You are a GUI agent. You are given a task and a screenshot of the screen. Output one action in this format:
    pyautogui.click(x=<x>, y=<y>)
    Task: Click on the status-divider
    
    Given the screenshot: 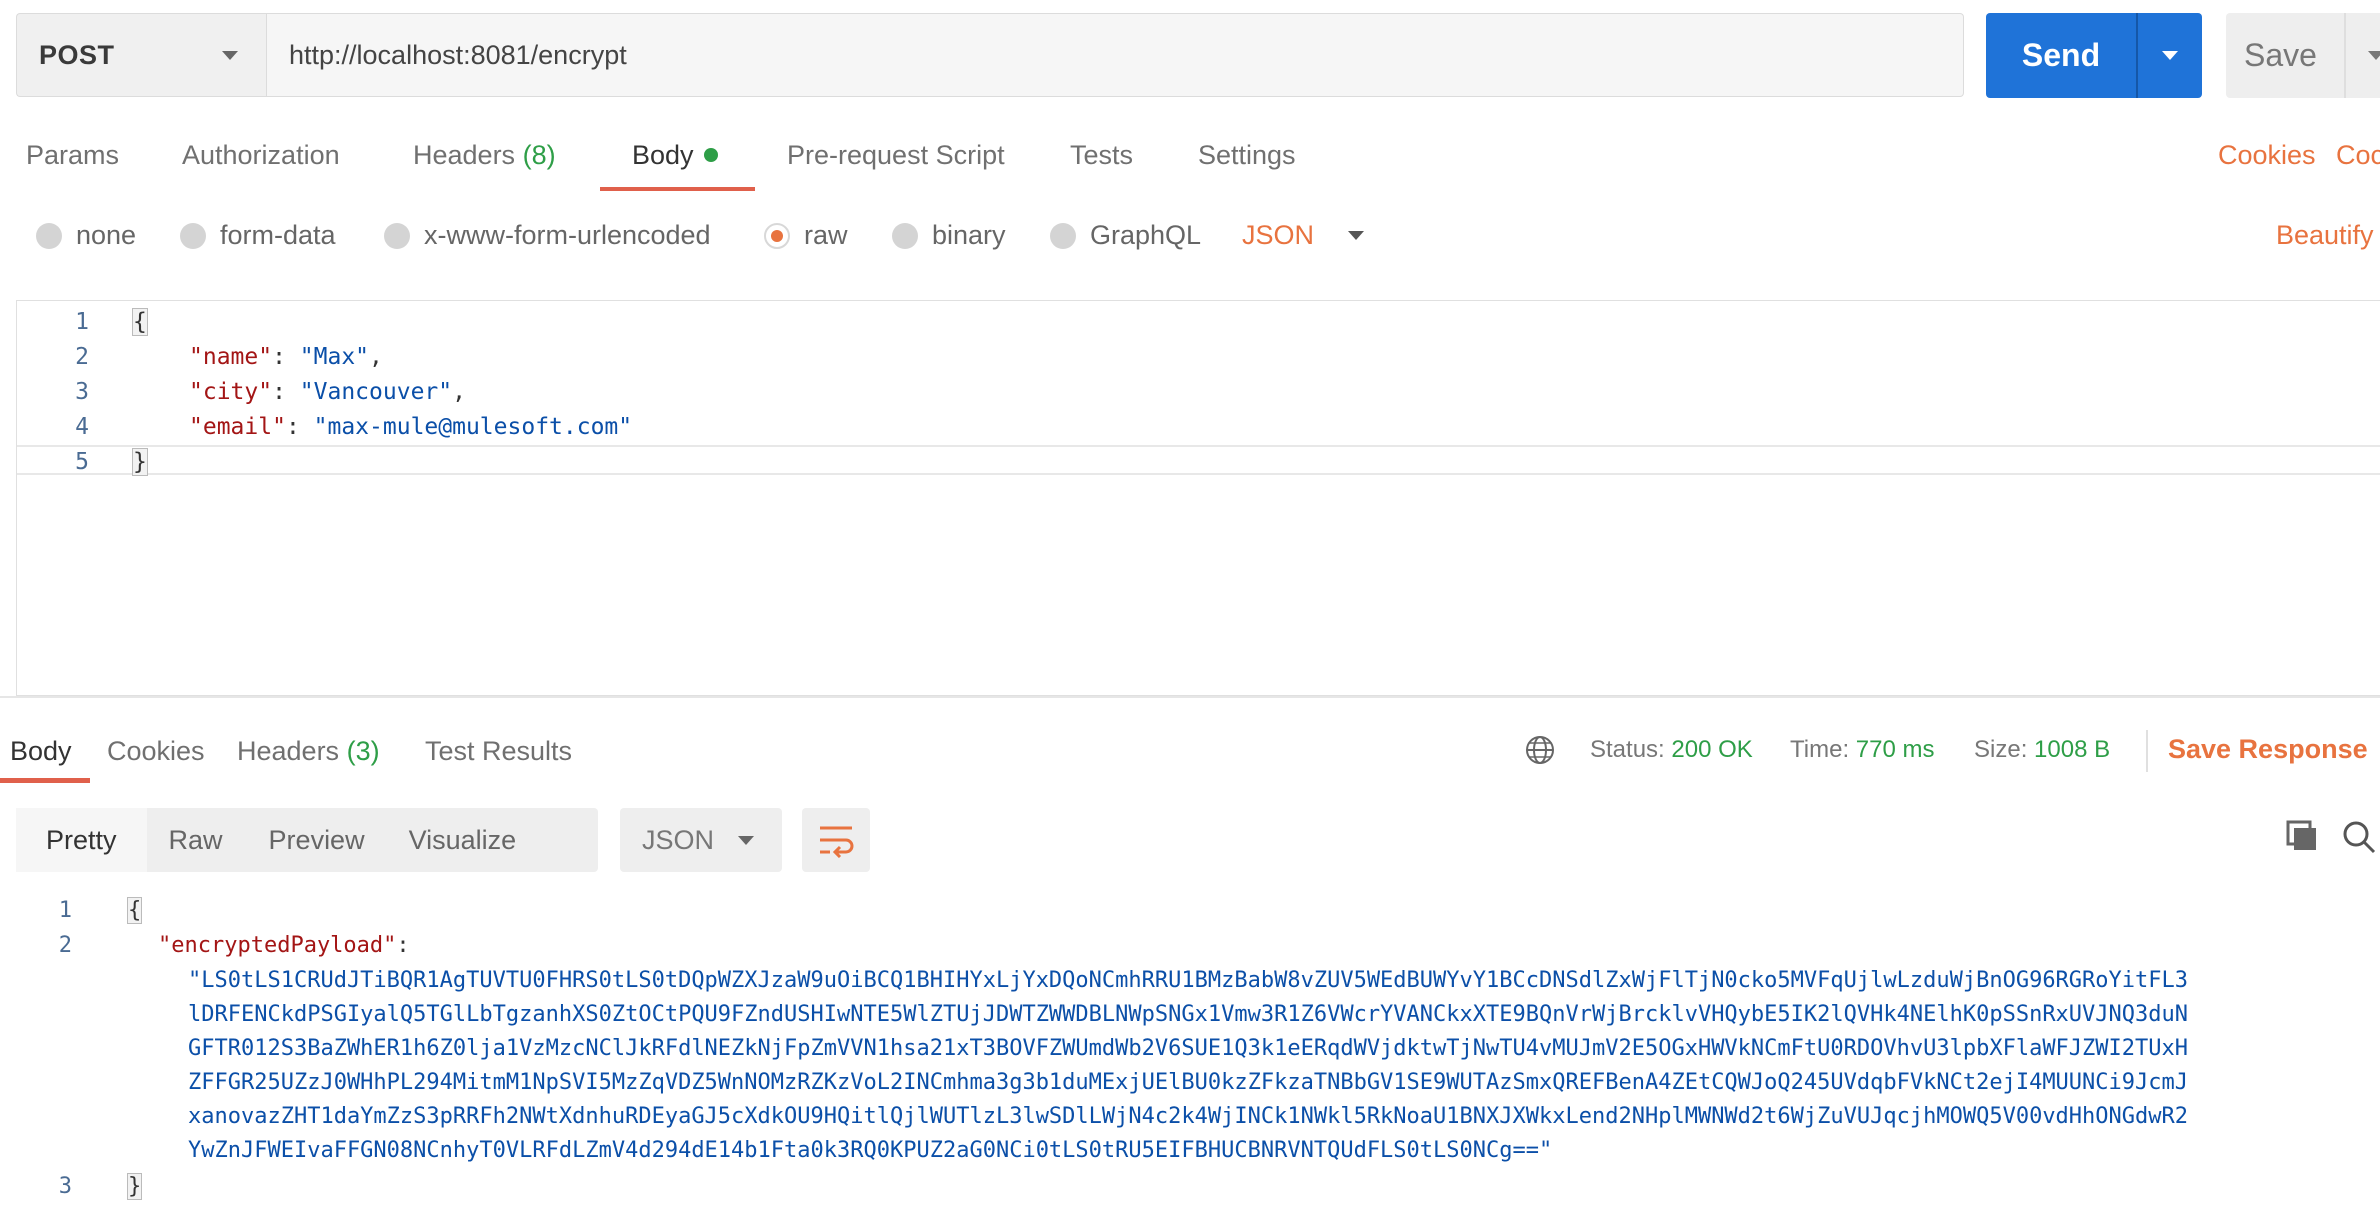 What is the action you would take?
    pyautogui.click(x=2147, y=751)
    